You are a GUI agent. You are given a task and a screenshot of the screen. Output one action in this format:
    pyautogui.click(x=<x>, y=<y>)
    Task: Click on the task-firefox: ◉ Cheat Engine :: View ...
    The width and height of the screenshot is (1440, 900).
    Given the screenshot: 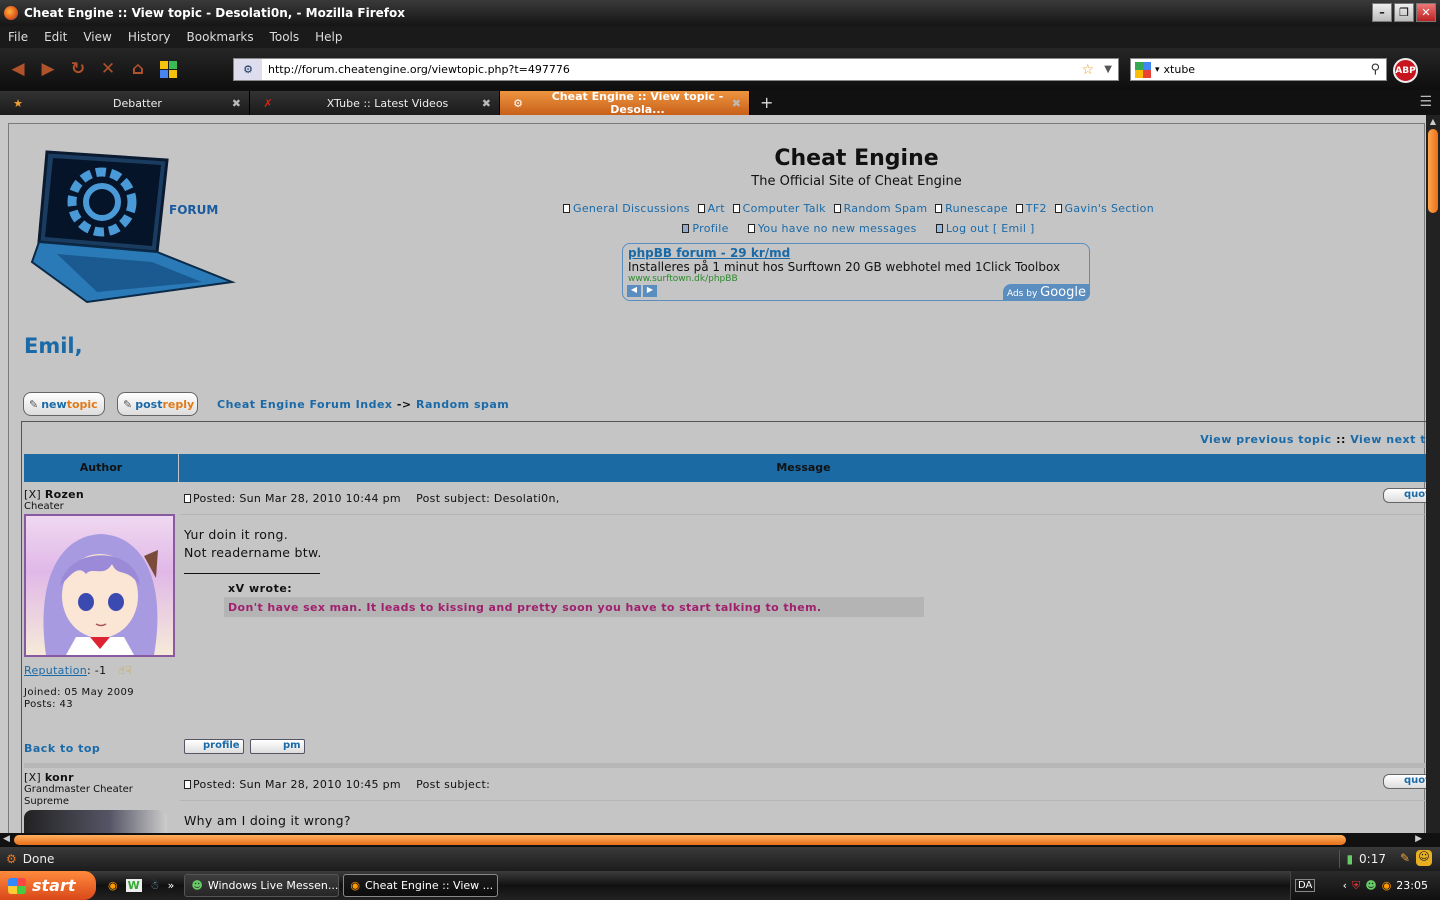 What is the action you would take?
    pyautogui.click(x=421, y=885)
    